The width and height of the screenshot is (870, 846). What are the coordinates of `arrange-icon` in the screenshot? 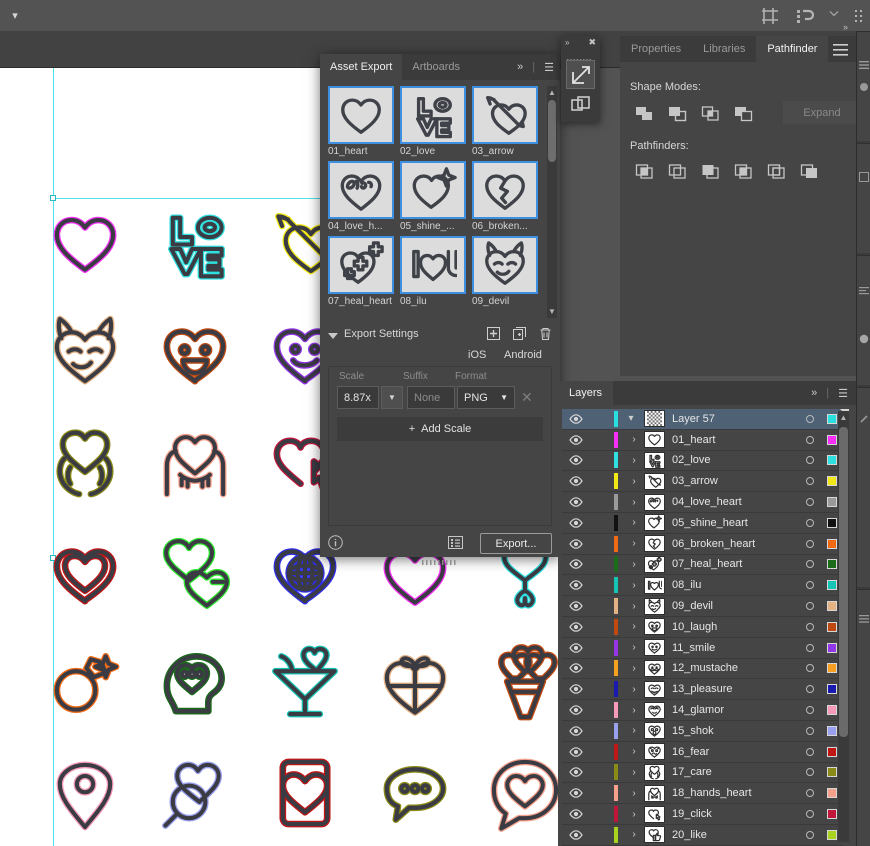 It's located at (804, 16).